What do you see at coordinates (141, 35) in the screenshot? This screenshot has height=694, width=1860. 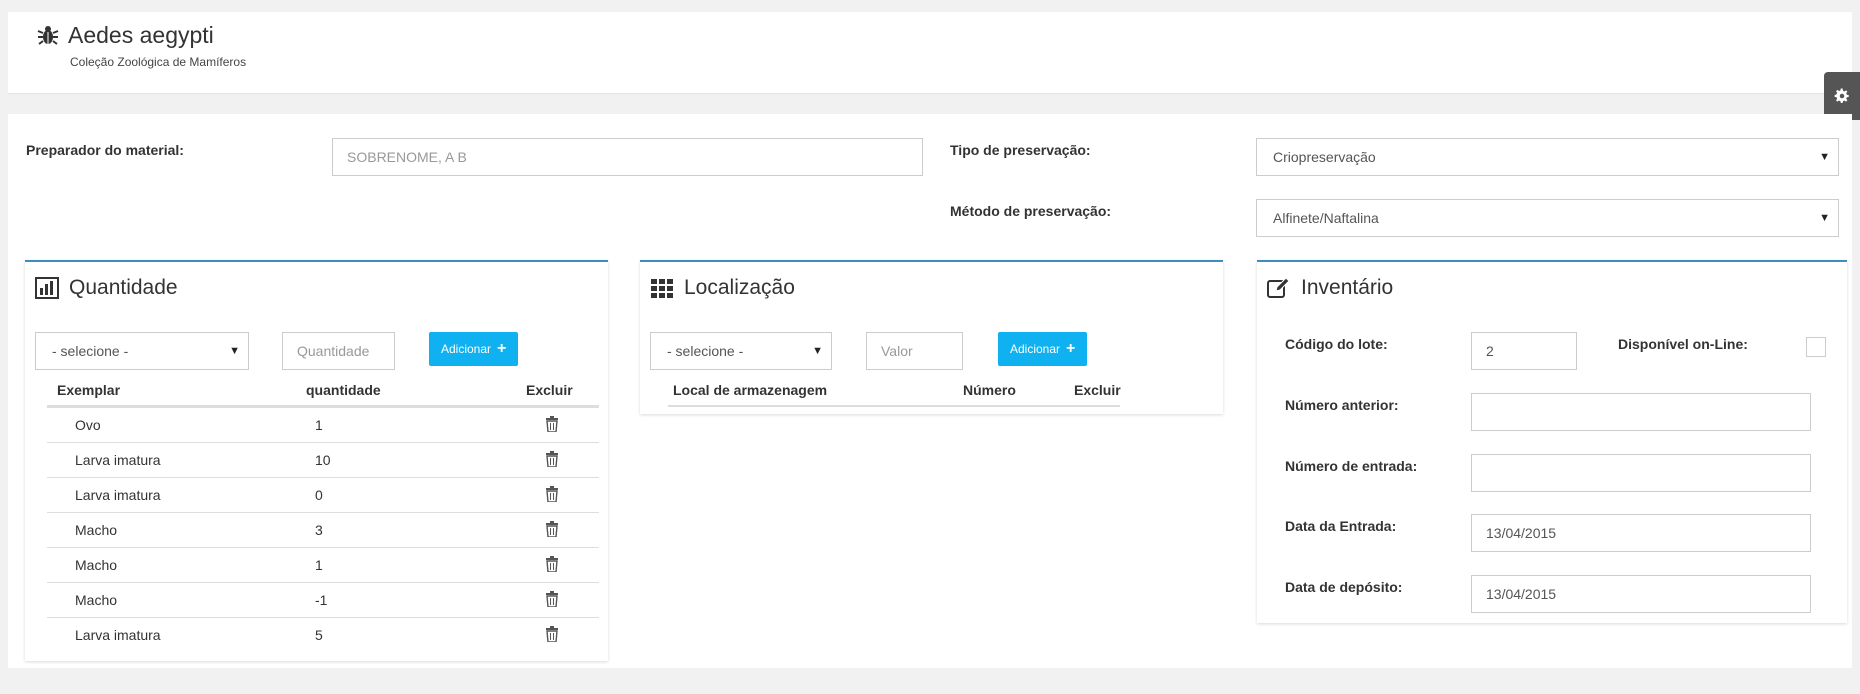 I see `page-title: Aedes aegypti` at bounding box center [141, 35].